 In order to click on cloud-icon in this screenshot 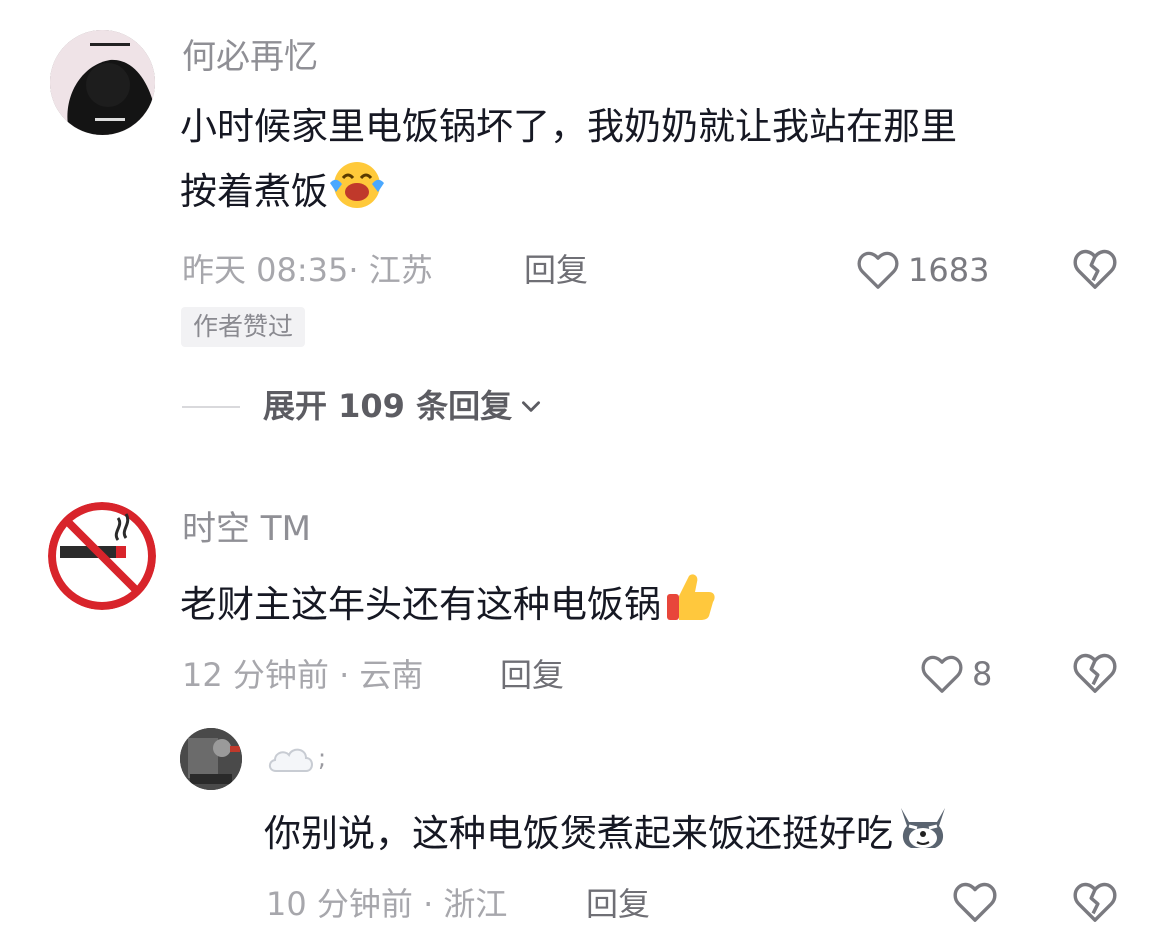, I will do `click(290, 760)`.